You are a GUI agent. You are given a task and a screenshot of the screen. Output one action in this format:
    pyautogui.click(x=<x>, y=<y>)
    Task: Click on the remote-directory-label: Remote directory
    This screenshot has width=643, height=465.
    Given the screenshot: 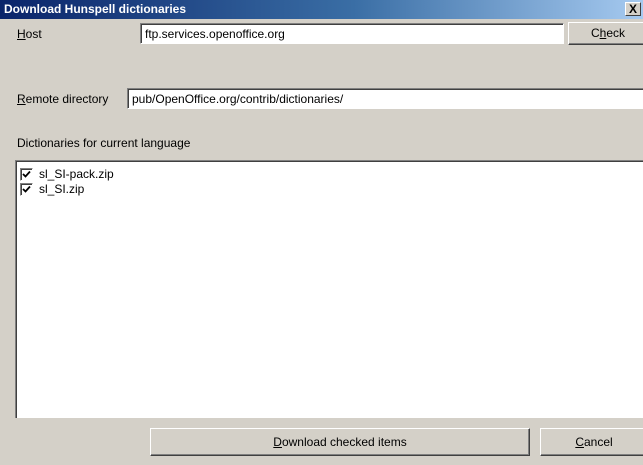 What is the action you would take?
    pyautogui.click(x=62, y=99)
    